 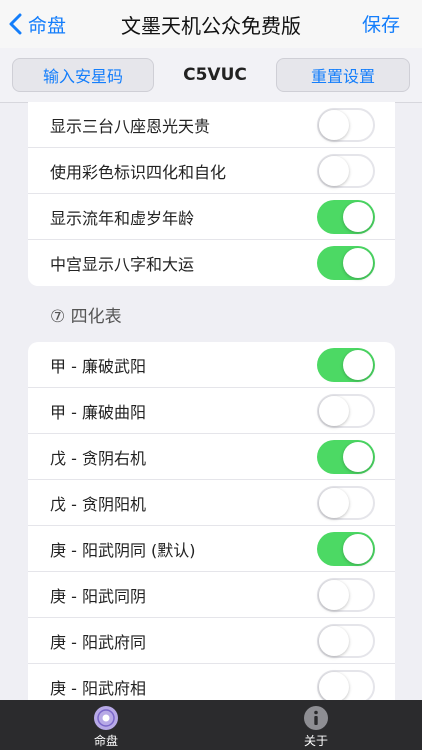 What do you see at coordinates (211, 411) in the screenshot?
I see `settings-row: 甲 - 廉破曲阳` at bounding box center [211, 411].